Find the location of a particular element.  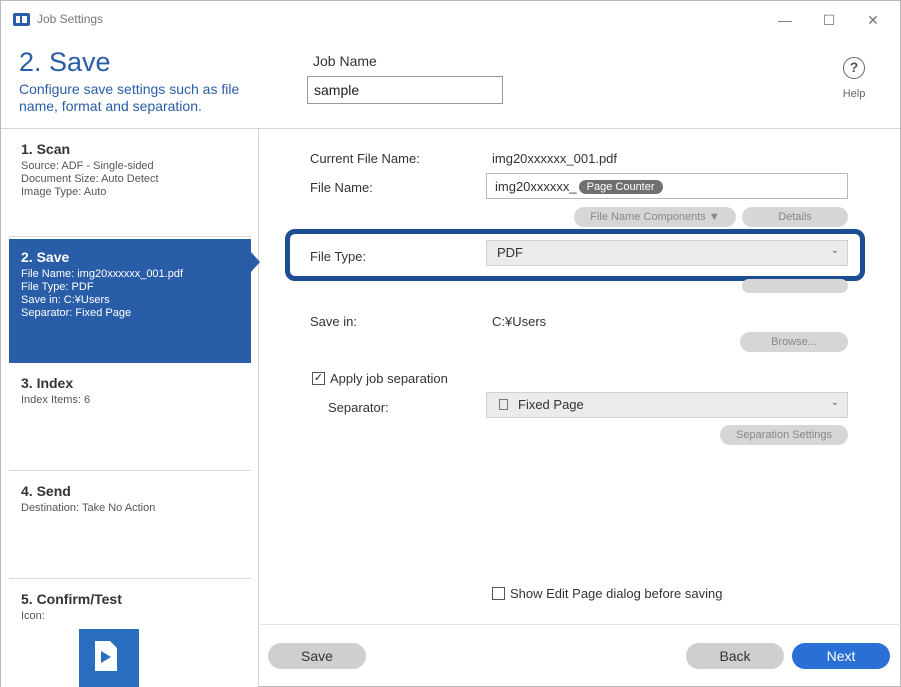

page-title: 2. Save is located at coordinates (65, 62).